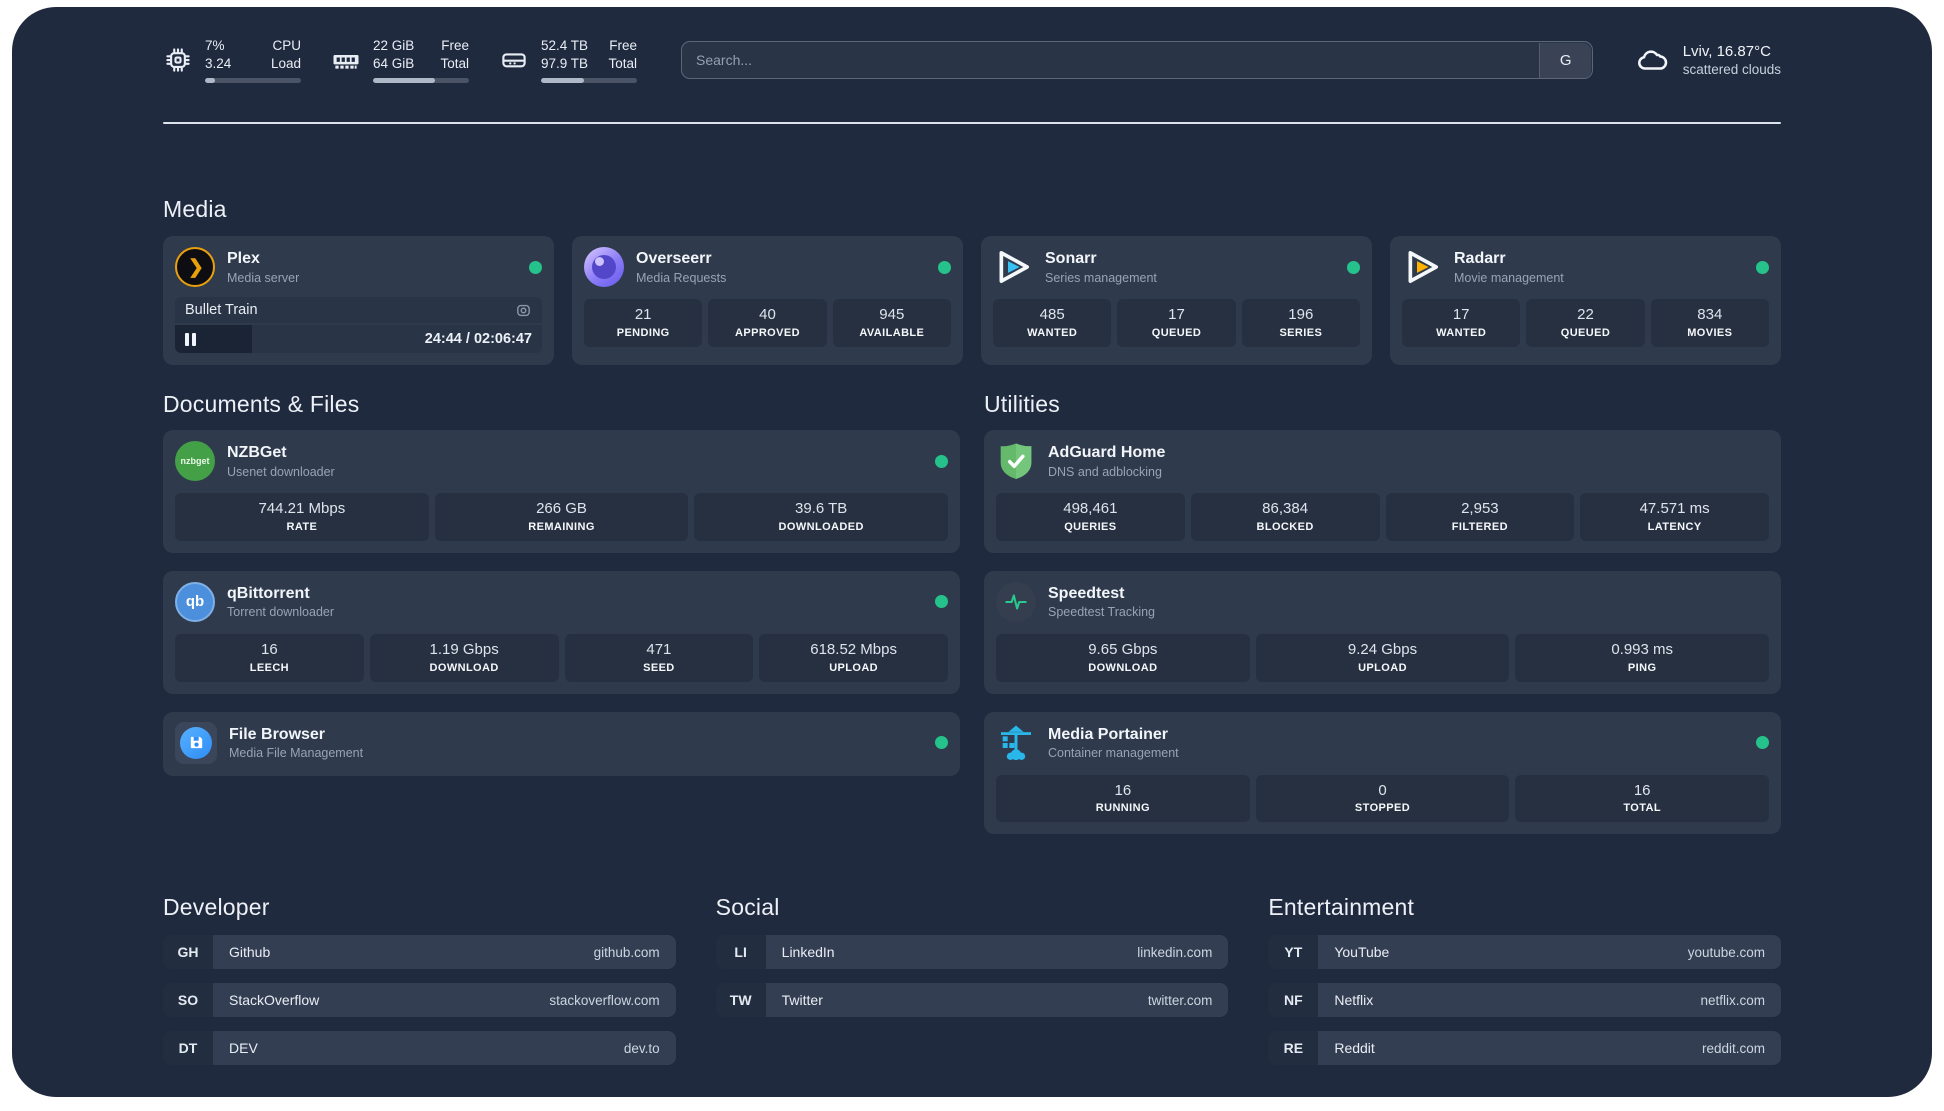 Image resolution: width=1944 pixels, height=1111 pixels. Describe the element at coordinates (1382, 798) in the screenshot. I see `stat-box-stopped: 0 STOPPED` at that location.